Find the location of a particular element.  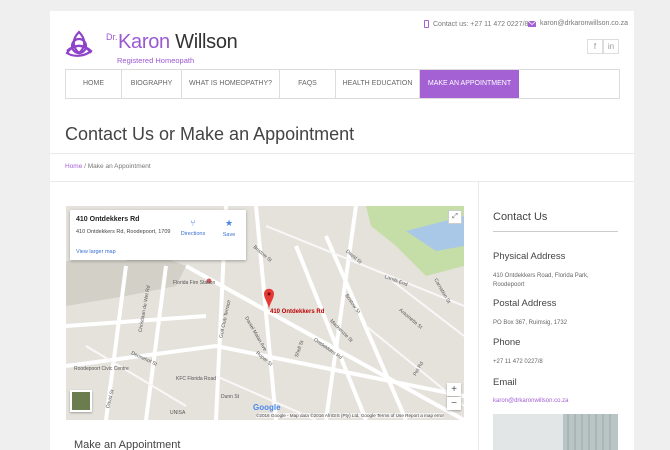

zoom-in-button: + is located at coordinates (454, 389).